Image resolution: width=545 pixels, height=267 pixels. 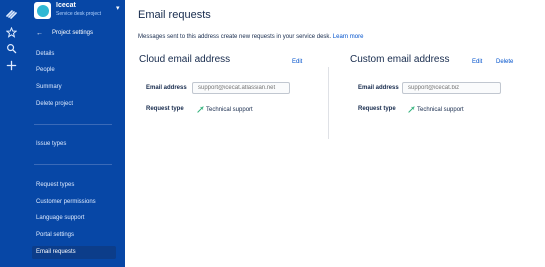 I want to click on custom-email-label: Email address, so click(x=378, y=88).